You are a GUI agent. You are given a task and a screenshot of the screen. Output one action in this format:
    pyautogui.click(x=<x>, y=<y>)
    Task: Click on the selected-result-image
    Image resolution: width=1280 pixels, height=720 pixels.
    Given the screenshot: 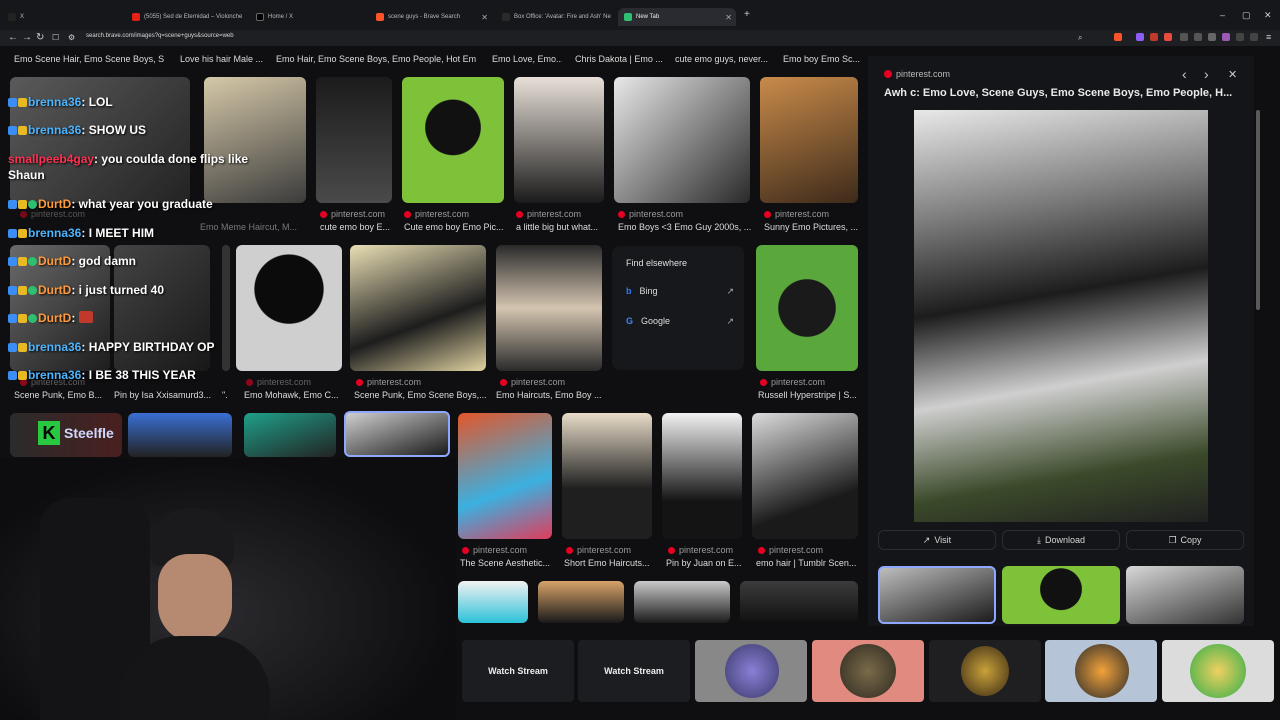 What is the action you would take?
    pyautogui.click(x=397, y=434)
    